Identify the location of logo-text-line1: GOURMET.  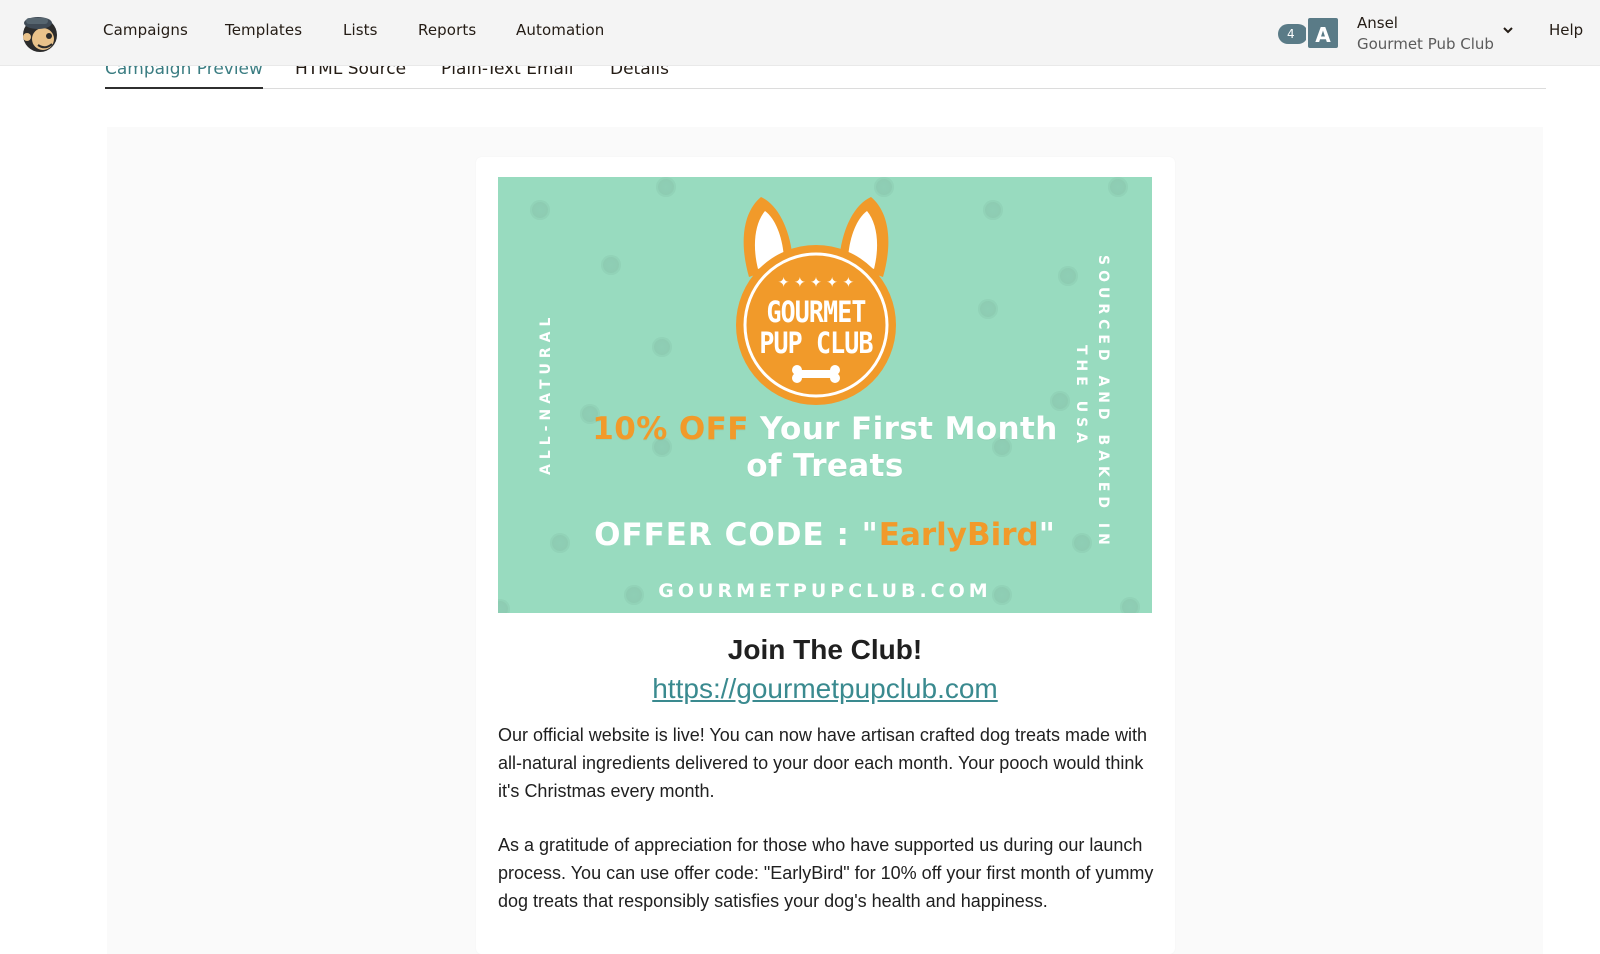
(816, 312).